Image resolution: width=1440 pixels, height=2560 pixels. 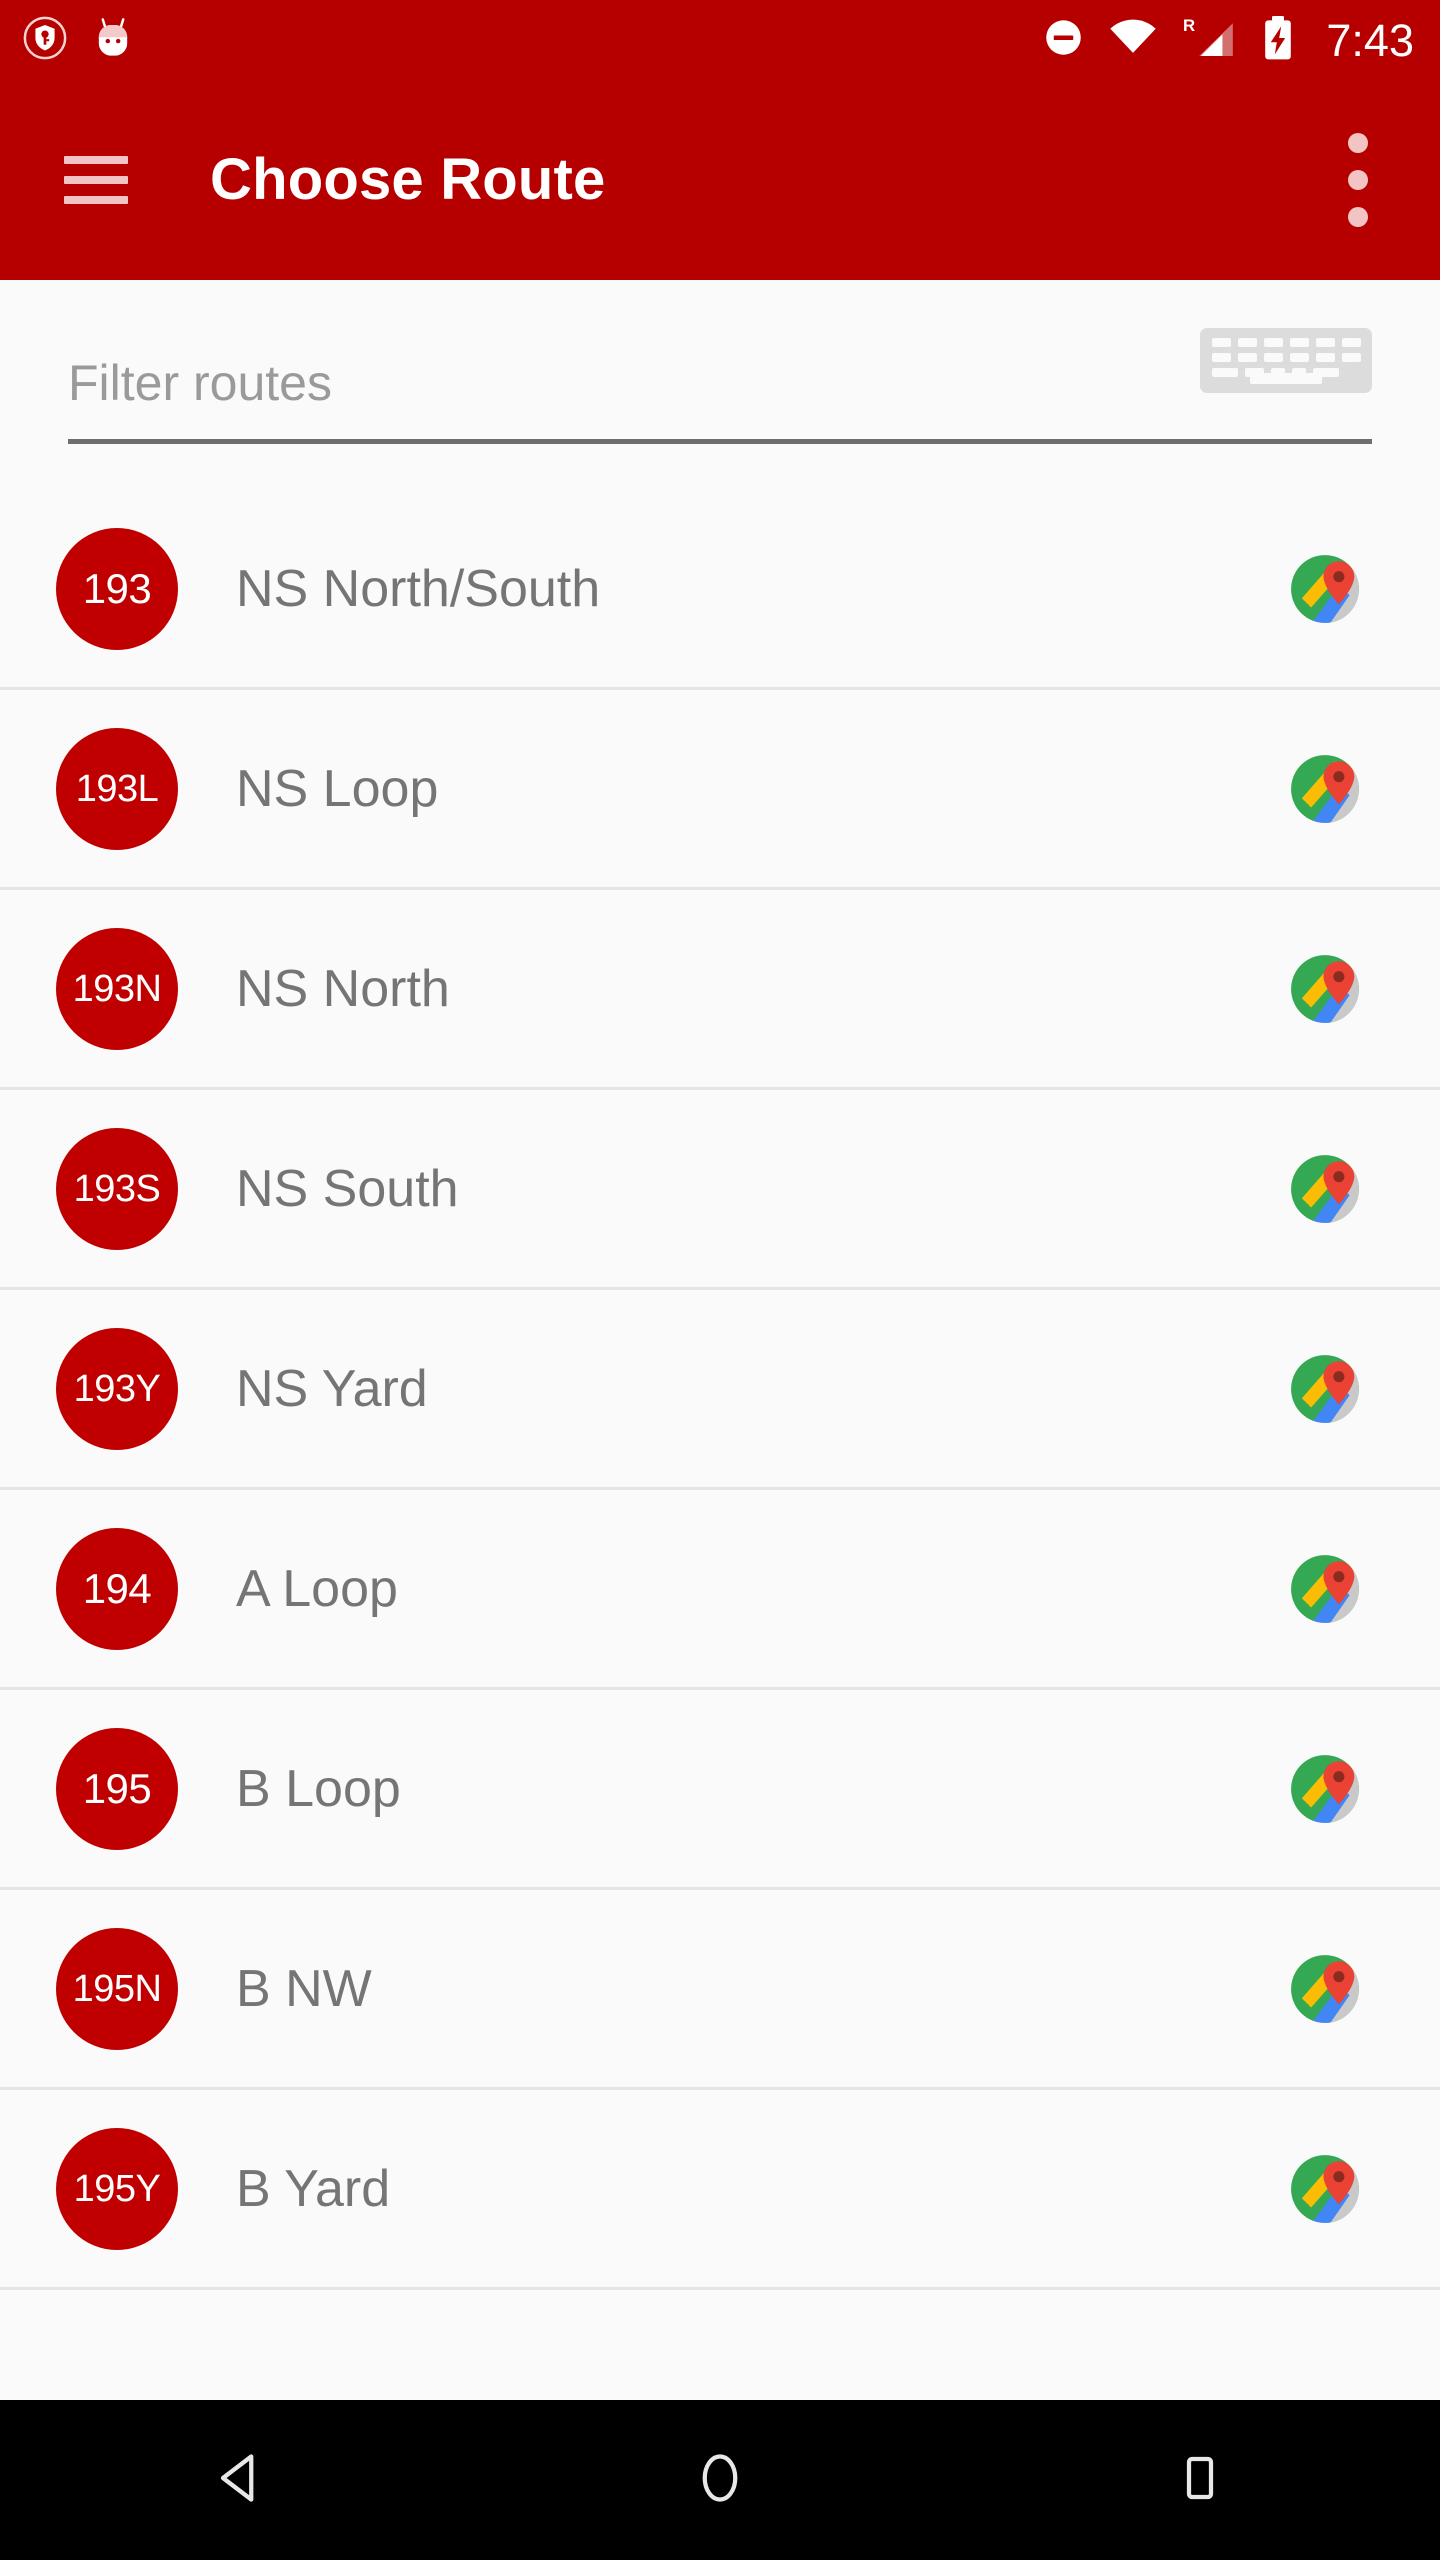 What do you see at coordinates (117, 588) in the screenshot?
I see `route-badge: 193` at bounding box center [117, 588].